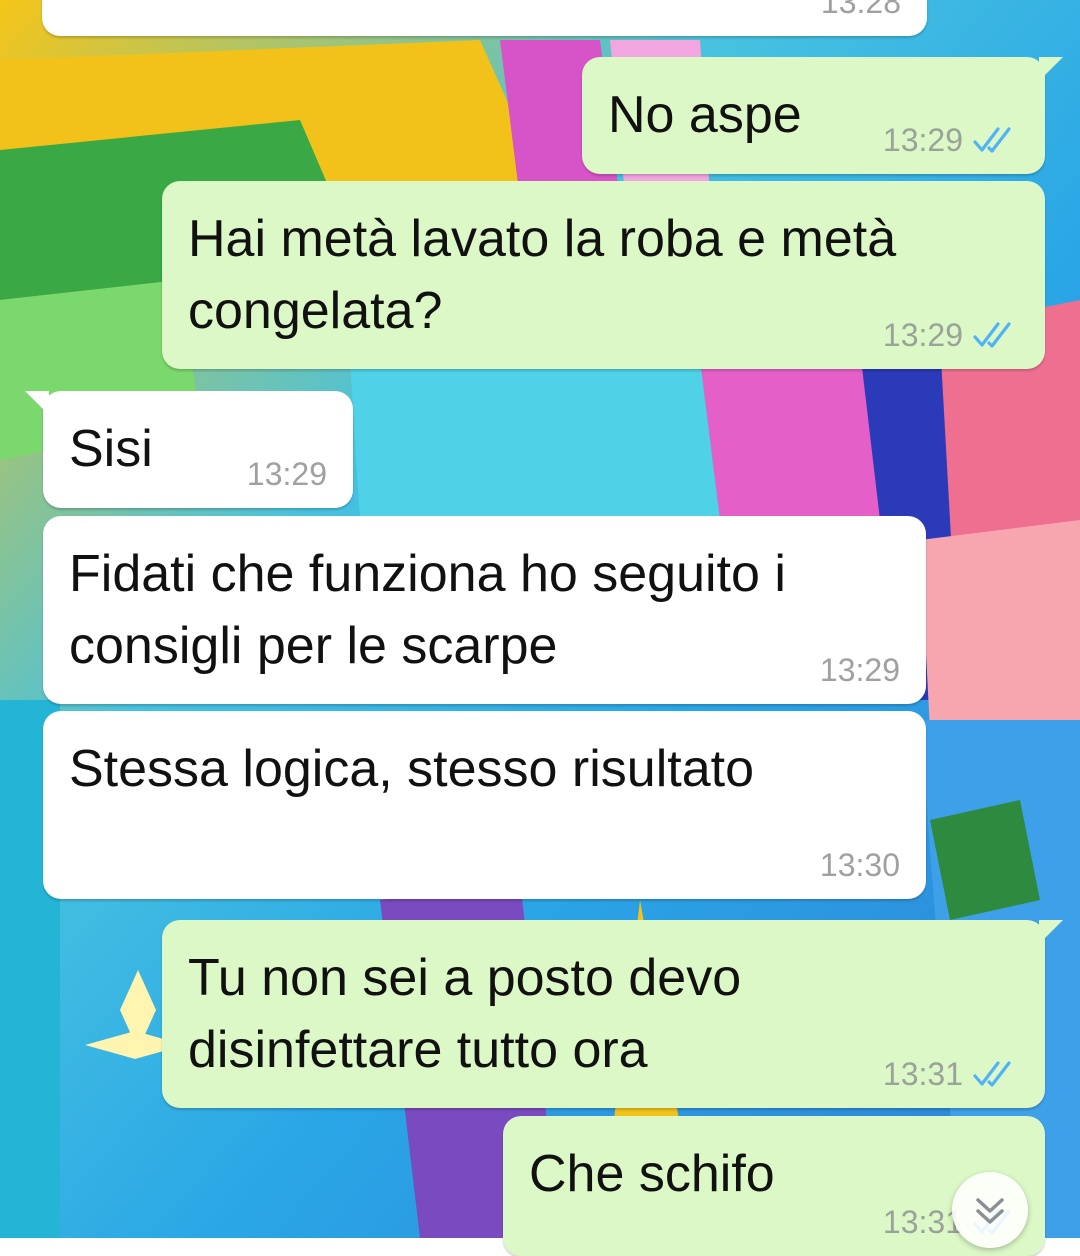 The image size is (1080, 1256). Describe the element at coordinates (189, 449) in the screenshot. I see `incoming-message-bubble: Sisi 13:29` at that location.